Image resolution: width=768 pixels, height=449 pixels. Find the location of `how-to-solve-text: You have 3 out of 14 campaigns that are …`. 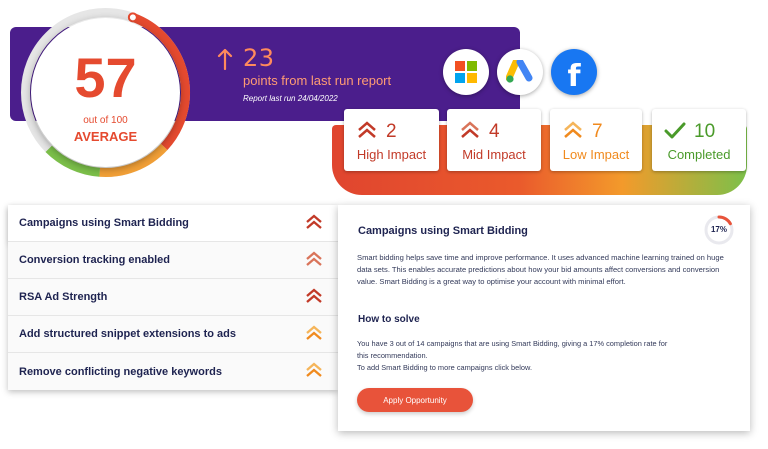

how-to-solve-text: You have 3 out of 14 campaigns that are … is located at coordinates (512, 349).